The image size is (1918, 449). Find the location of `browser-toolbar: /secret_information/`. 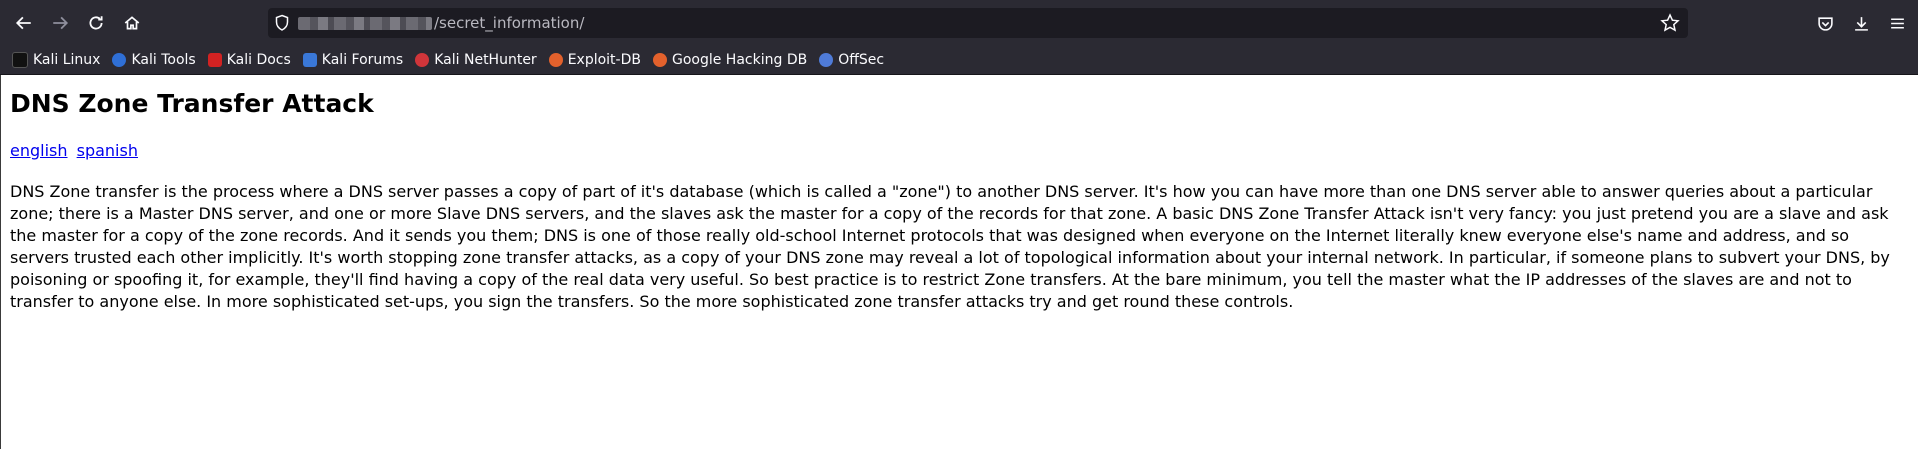

browser-toolbar: /secret_information/ is located at coordinates (959, 23).